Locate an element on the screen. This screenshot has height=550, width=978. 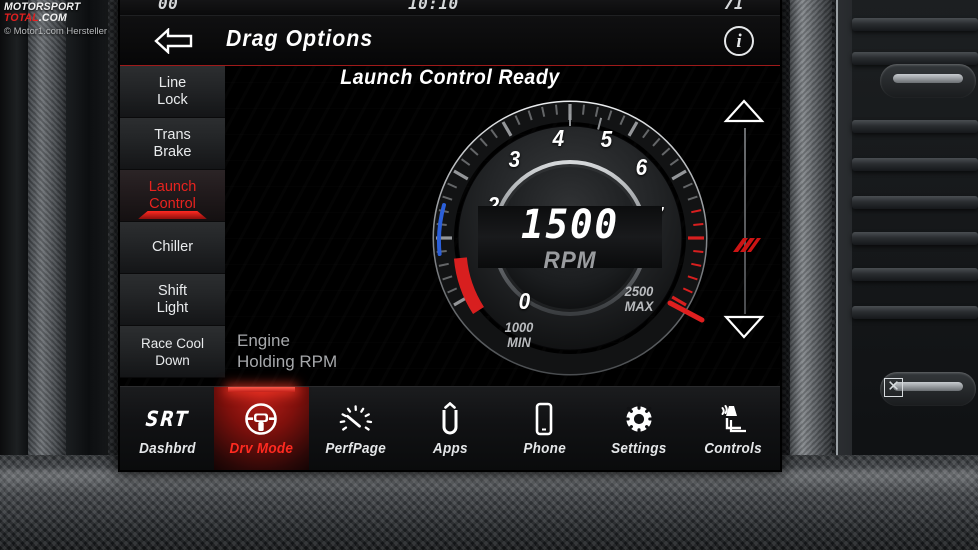
gauge-icon is located at coordinates (355, 417).